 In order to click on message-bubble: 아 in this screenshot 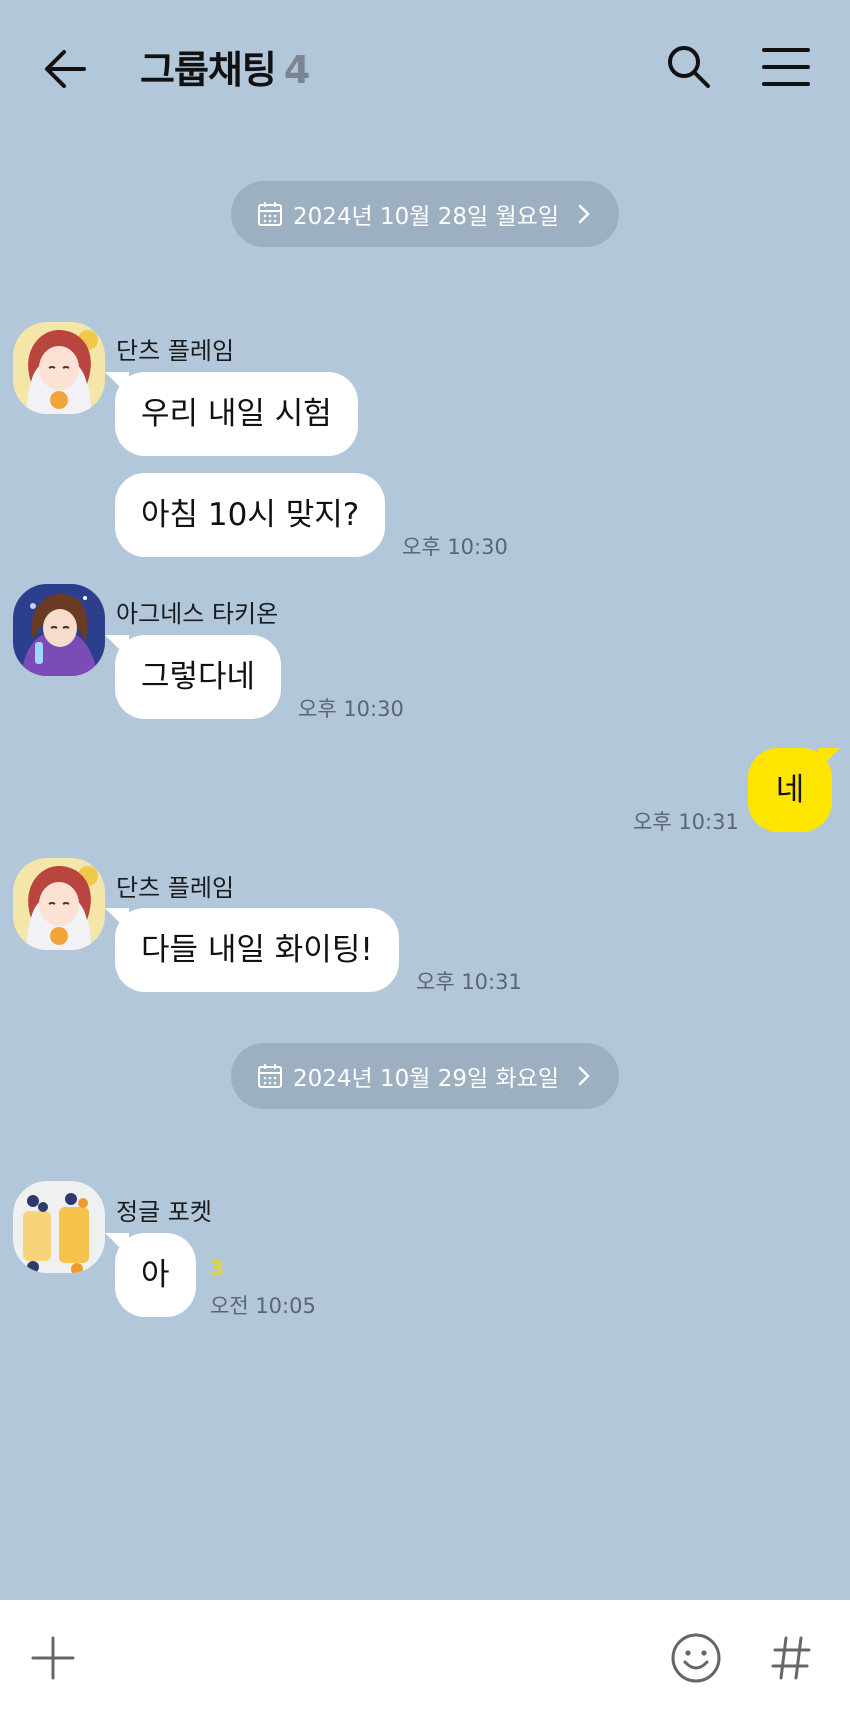, I will do `click(155, 1275)`.